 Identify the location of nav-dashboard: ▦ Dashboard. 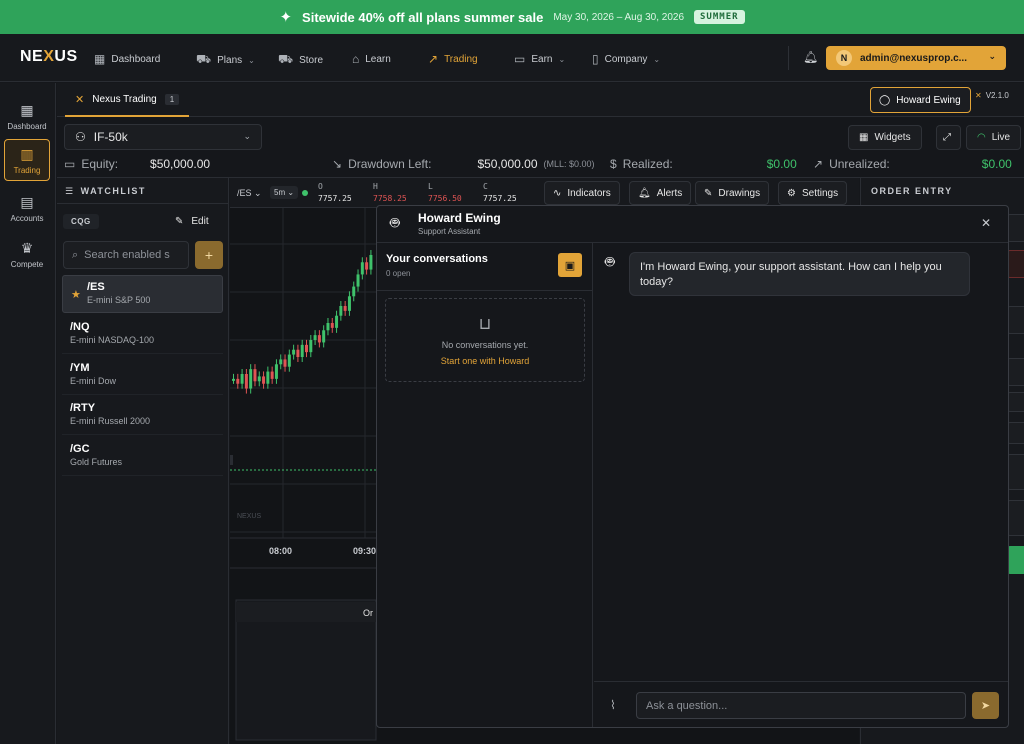
(127, 59).